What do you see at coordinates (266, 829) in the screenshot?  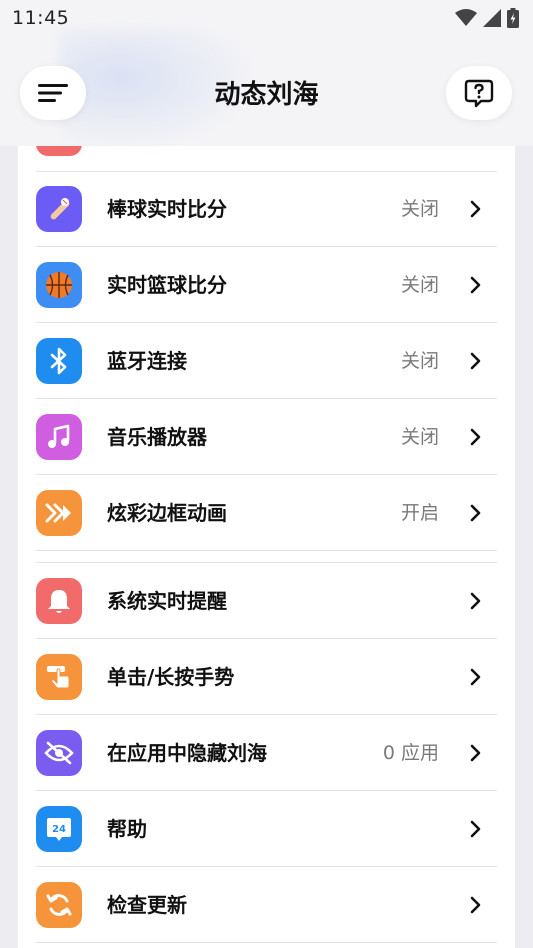 I see `row-help: 24 帮助` at bounding box center [266, 829].